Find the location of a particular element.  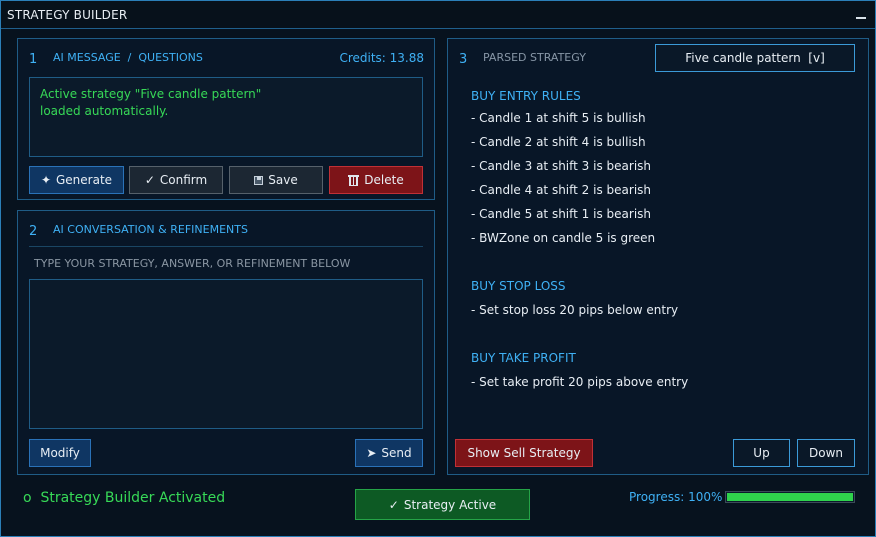

status-text: o Strategy Builder Activated is located at coordinates (124, 498).